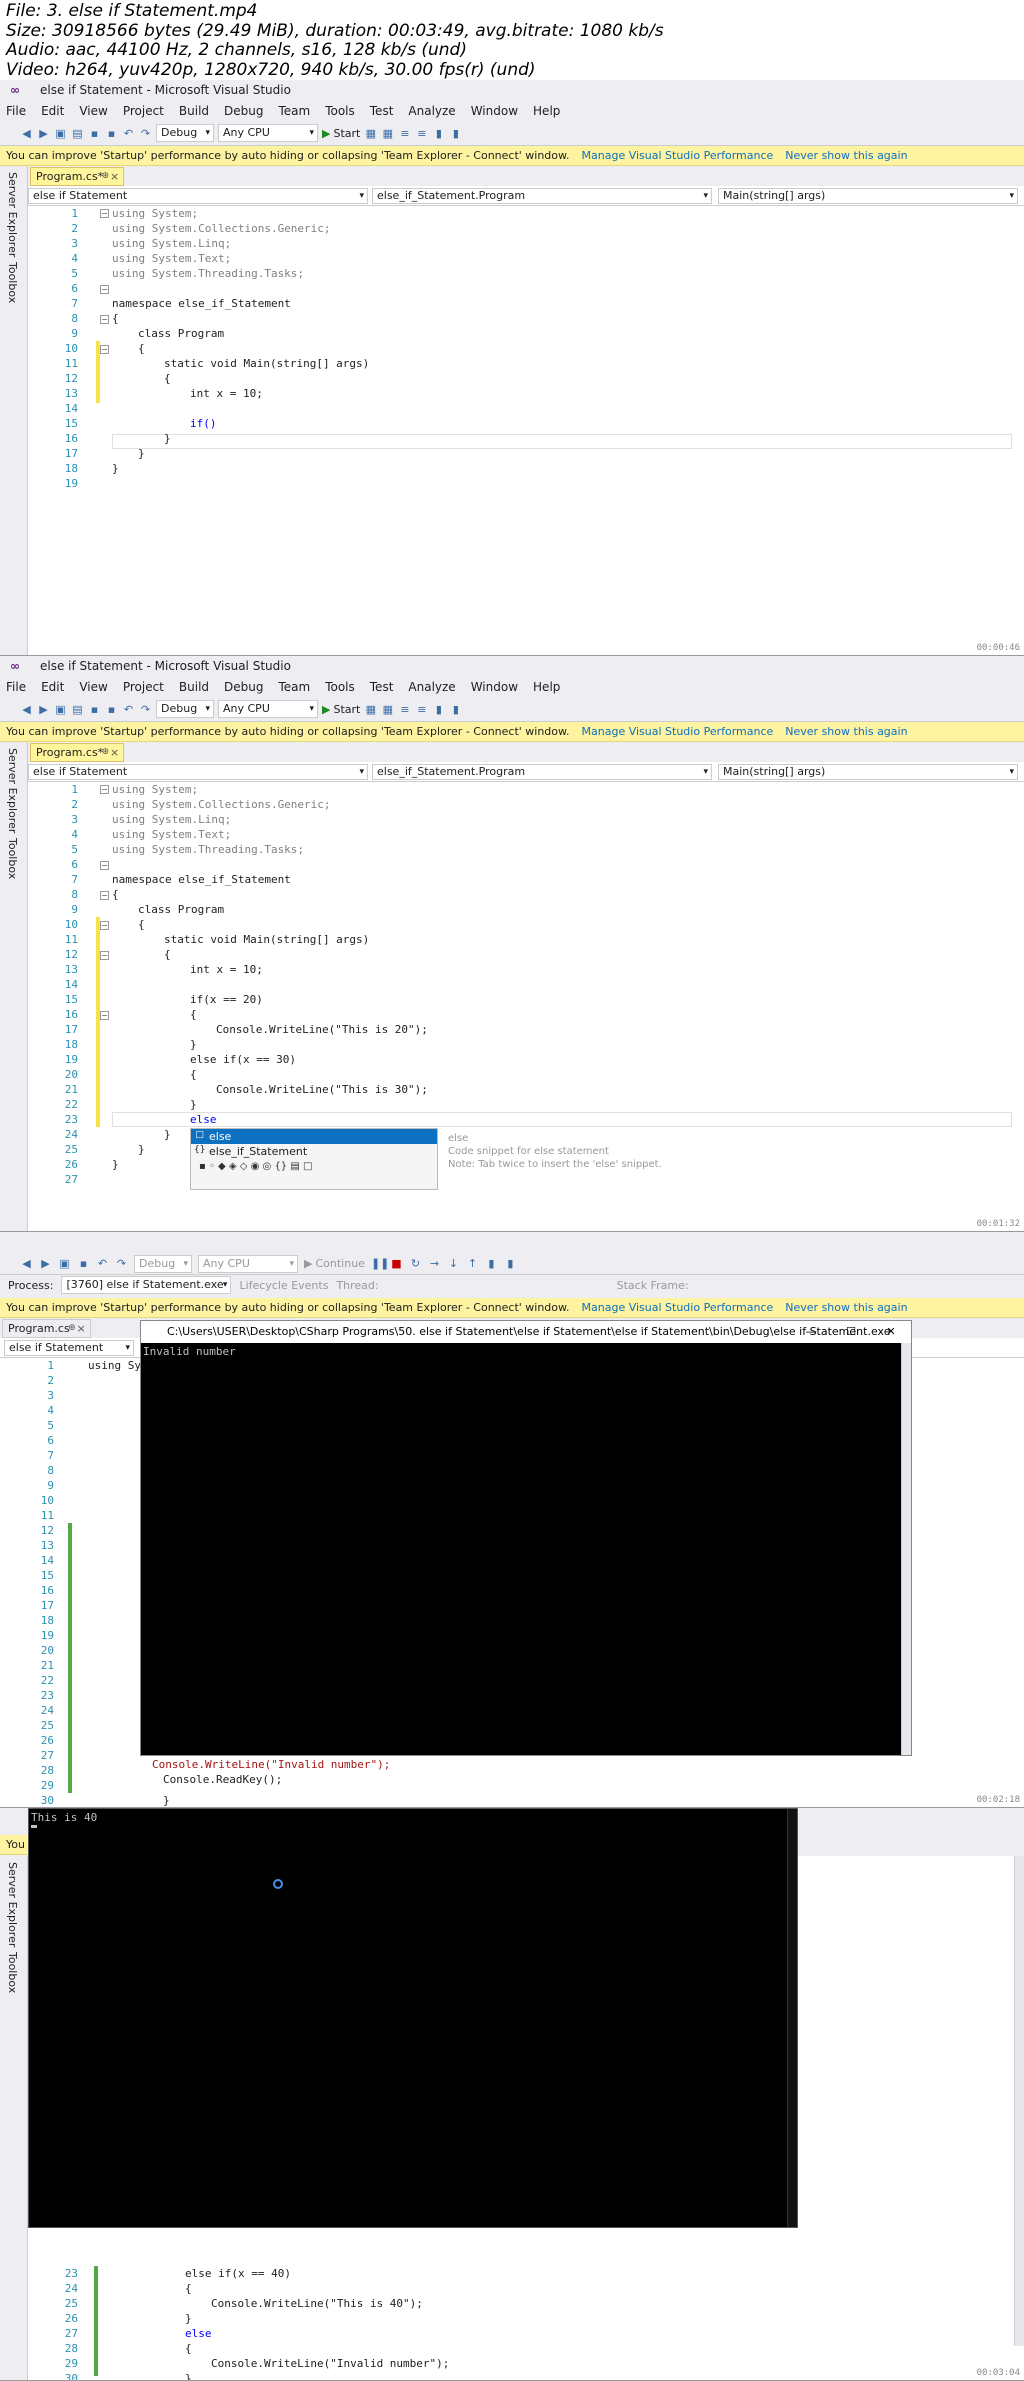 The image size is (1024, 2381). What do you see at coordinates (380, 1263) in the screenshot?
I see `pause-icon: ❚❚` at bounding box center [380, 1263].